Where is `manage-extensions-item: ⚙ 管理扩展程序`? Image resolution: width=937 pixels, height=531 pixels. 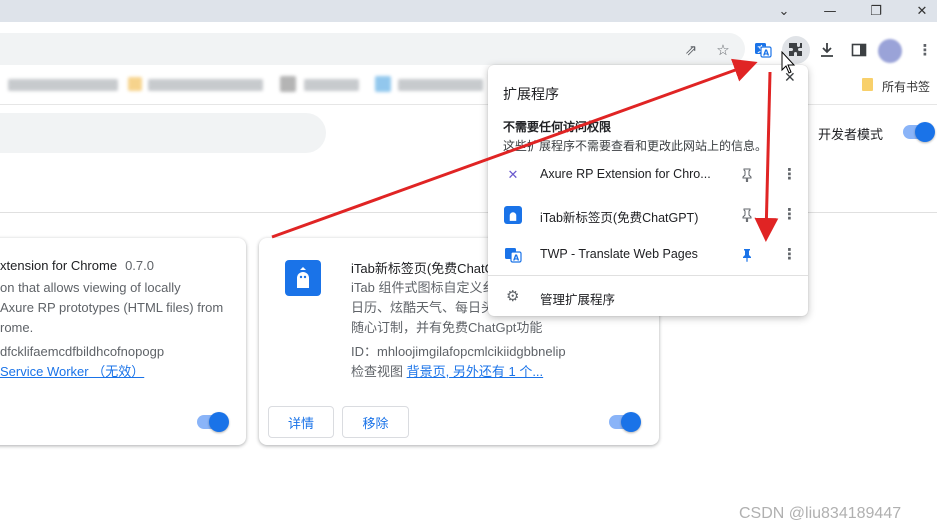
manage-extensions-item: ⚙ 管理扩展程序 is located at coordinates (648, 296).